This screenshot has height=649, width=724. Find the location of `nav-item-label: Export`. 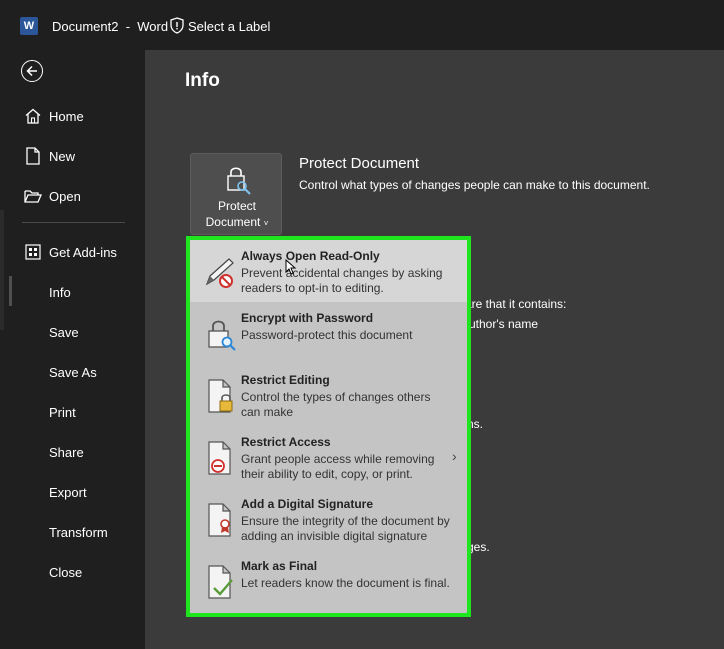

nav-item-label: Export is located at coordinates (68, 492).